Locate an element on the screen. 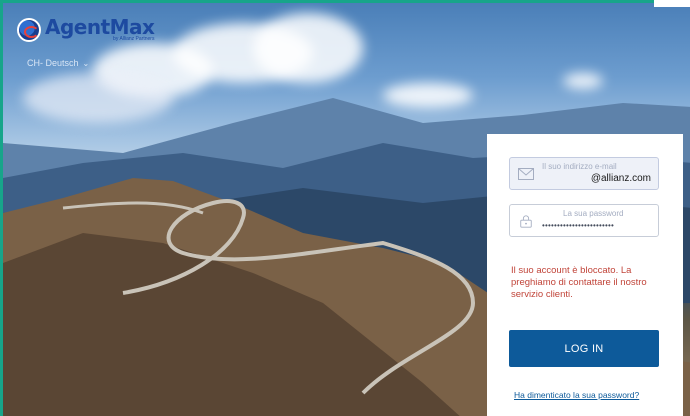 The width and height of the screenshot is (690, 416). chevron-down-icon: ⌄ is located at coordinates (86, 63).